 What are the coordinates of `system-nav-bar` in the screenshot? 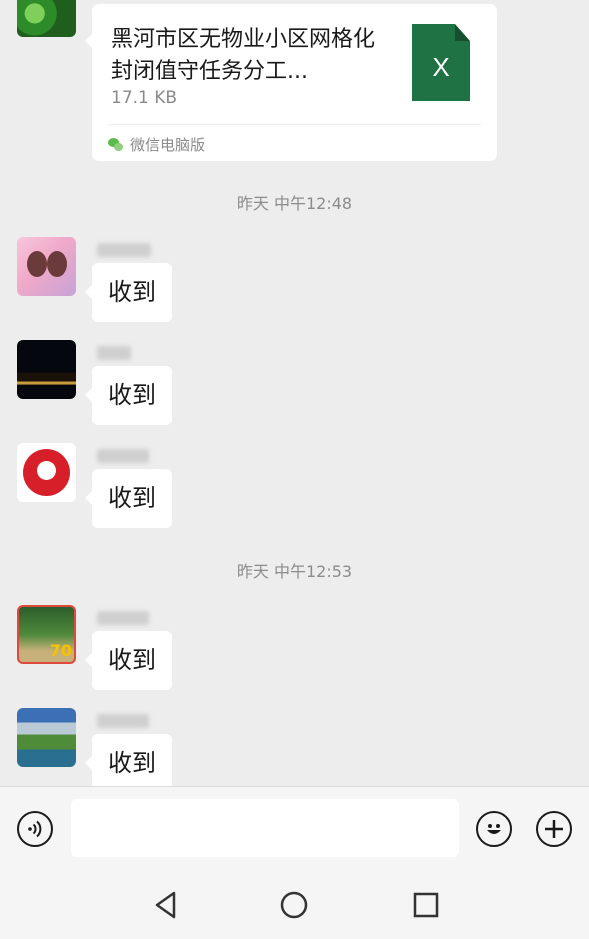 It's located at (294, 904).